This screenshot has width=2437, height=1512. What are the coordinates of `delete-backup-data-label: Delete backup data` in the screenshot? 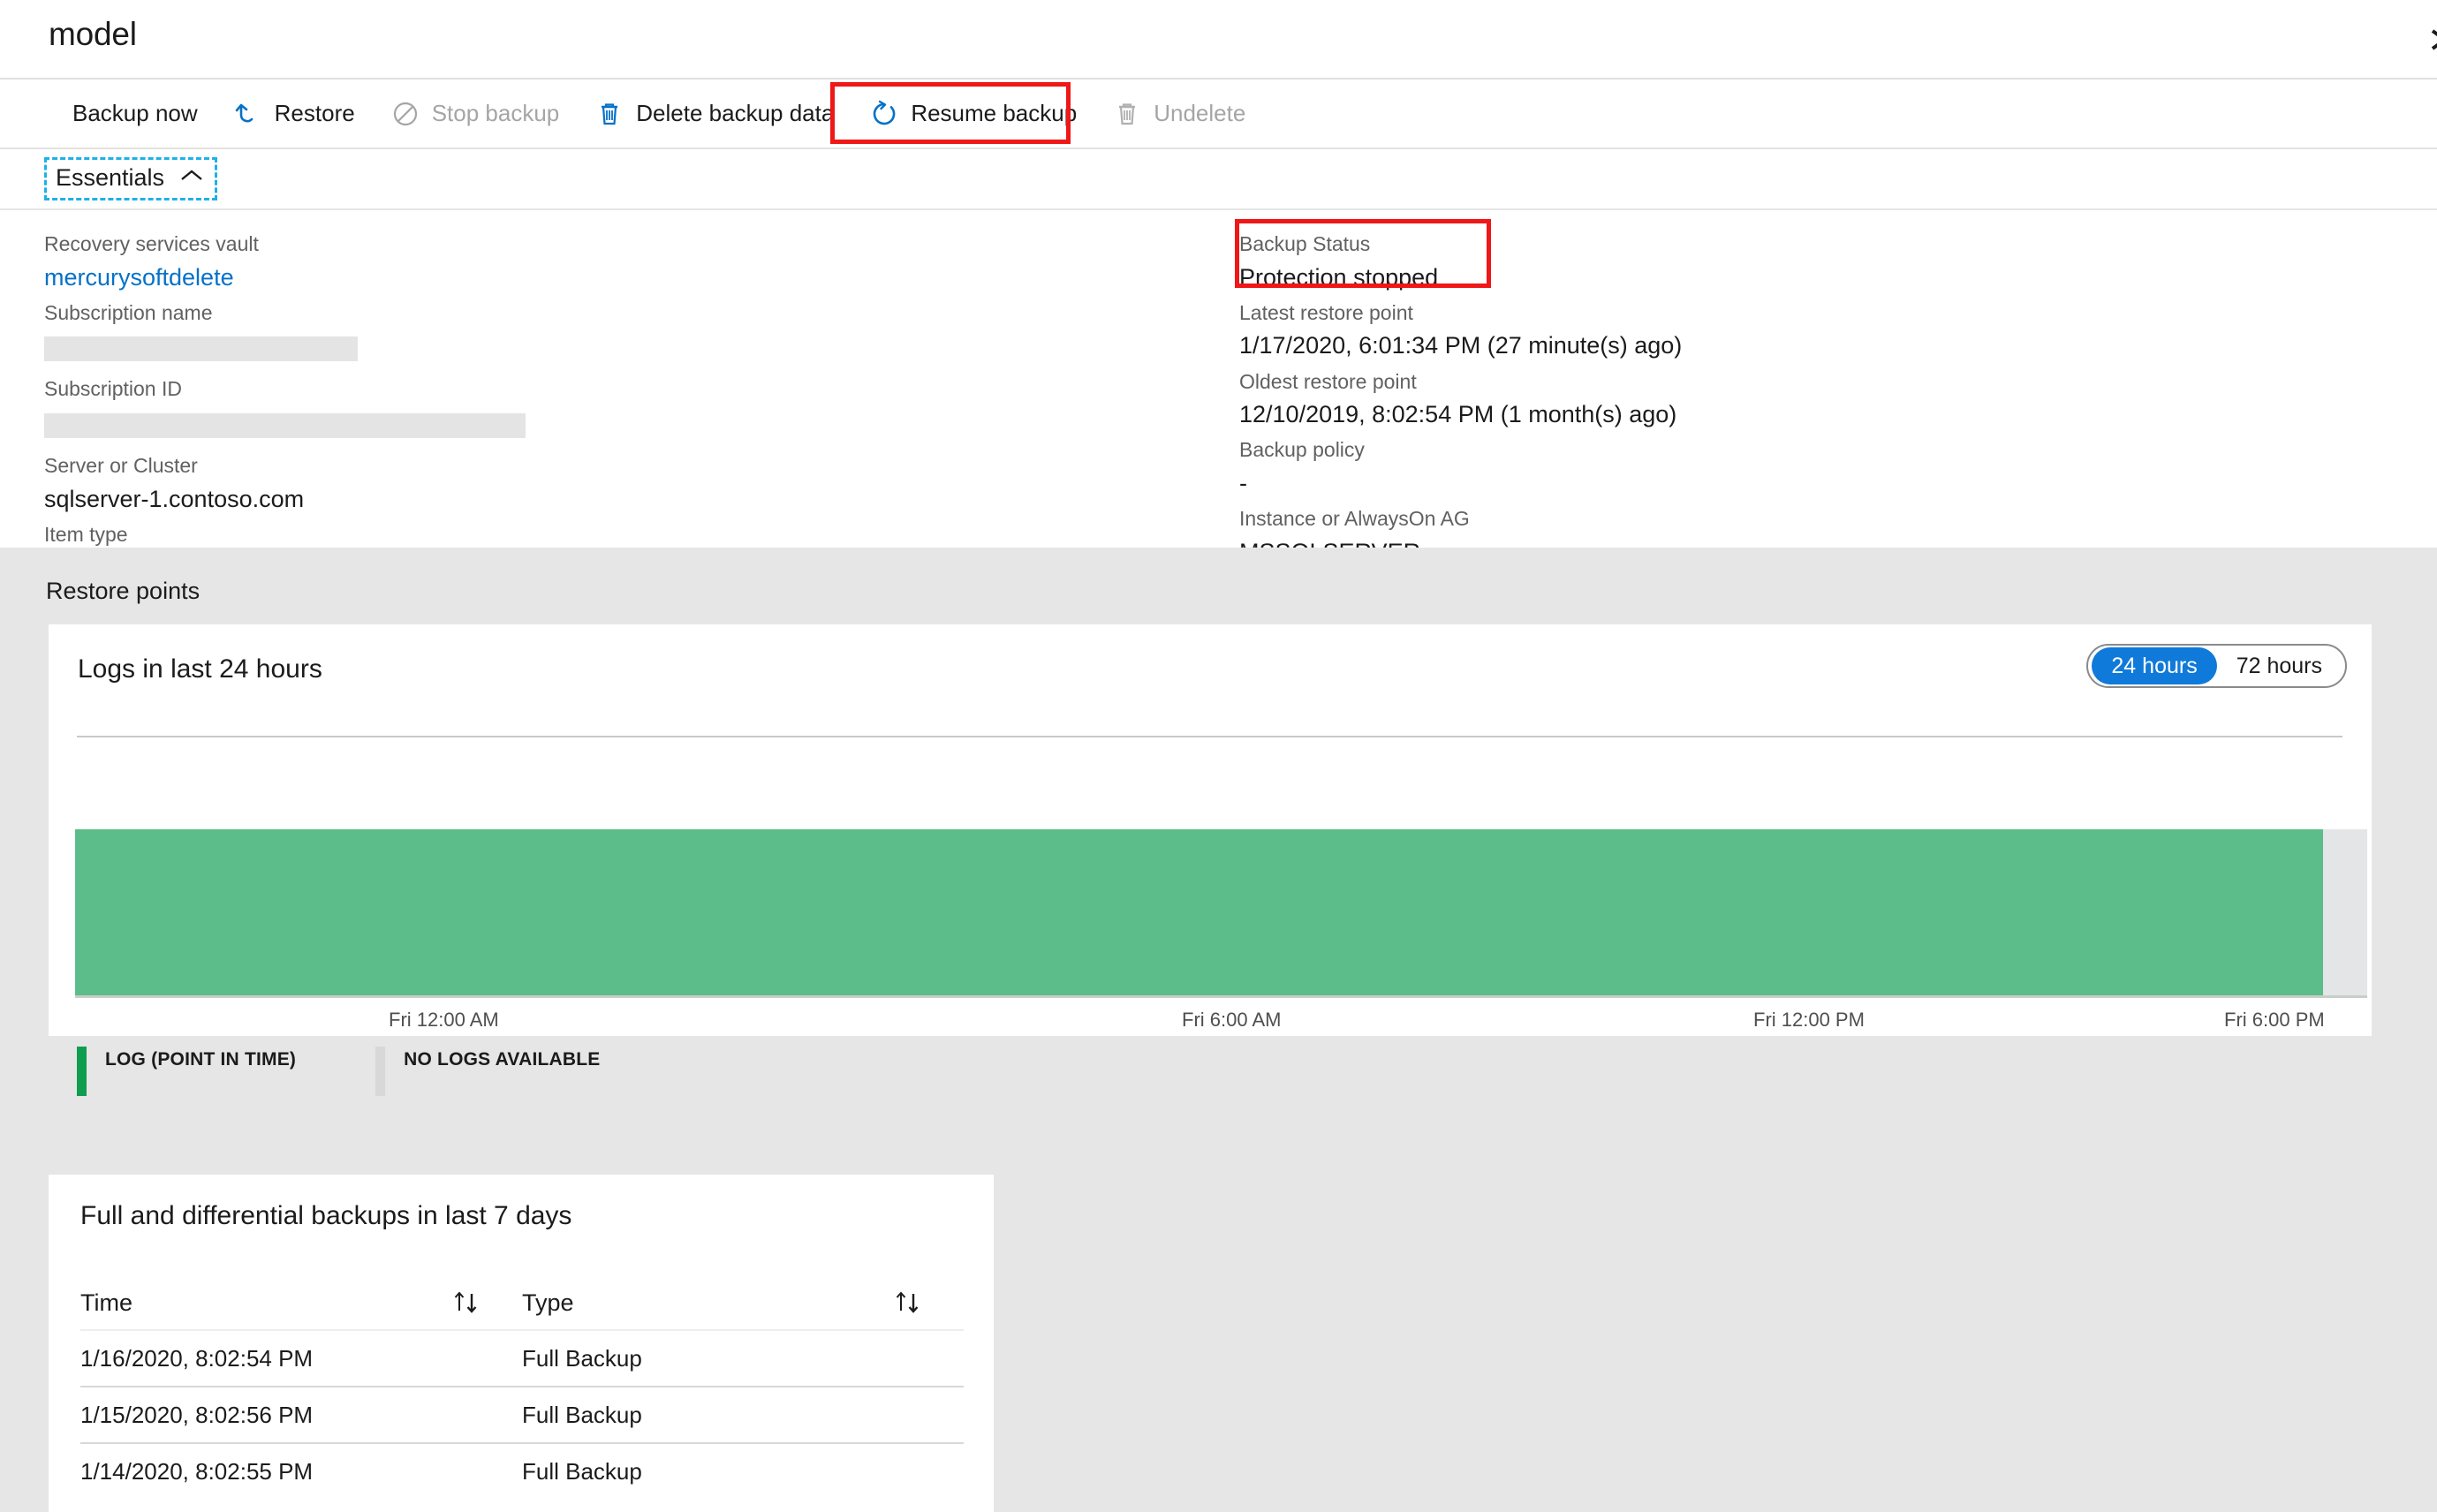 It's located at (735, 113).